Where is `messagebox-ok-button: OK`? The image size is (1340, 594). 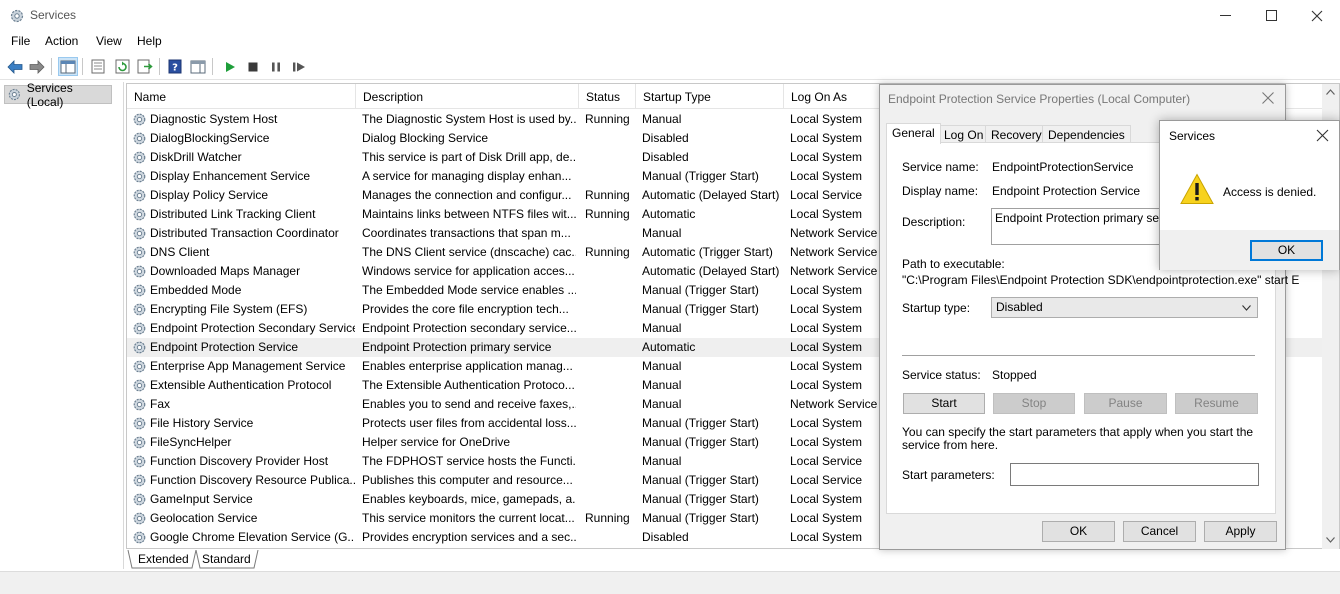 messagebox-ok-button: OK is located at coordinates (1286, 250).